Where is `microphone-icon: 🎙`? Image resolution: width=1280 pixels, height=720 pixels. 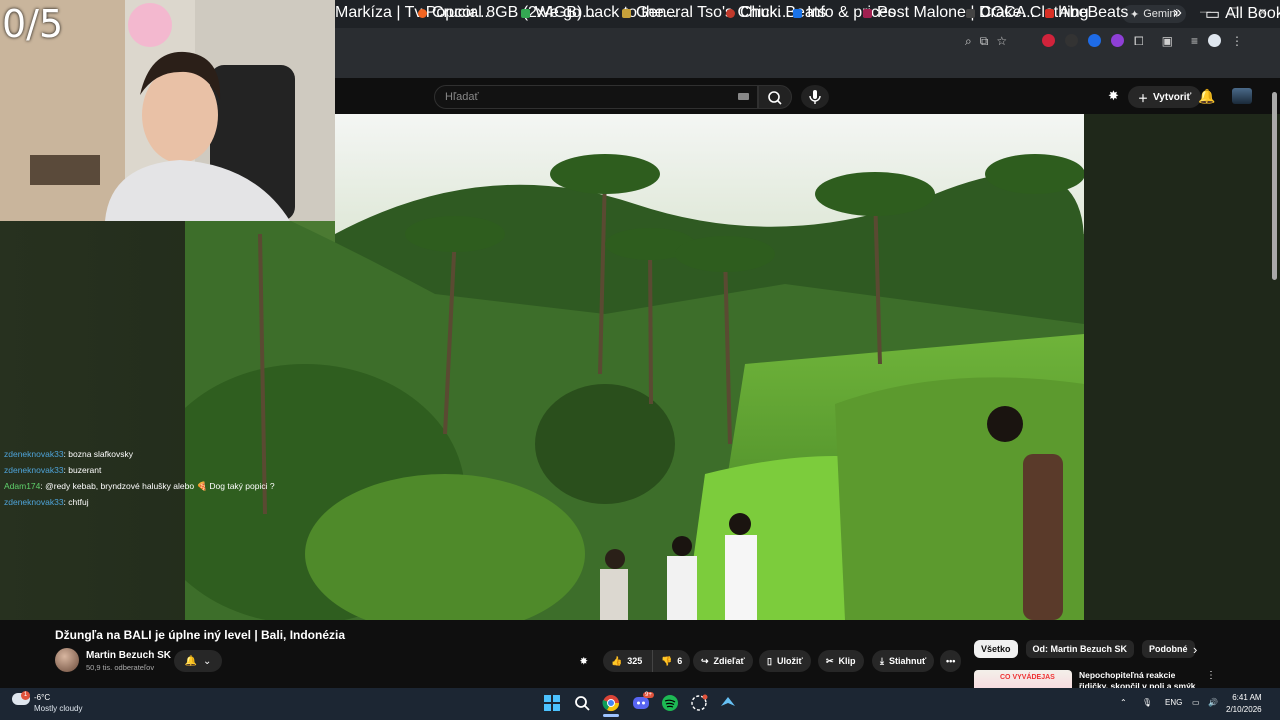
microphone-icon: 🎙 is located at coordinates (1147, 702).